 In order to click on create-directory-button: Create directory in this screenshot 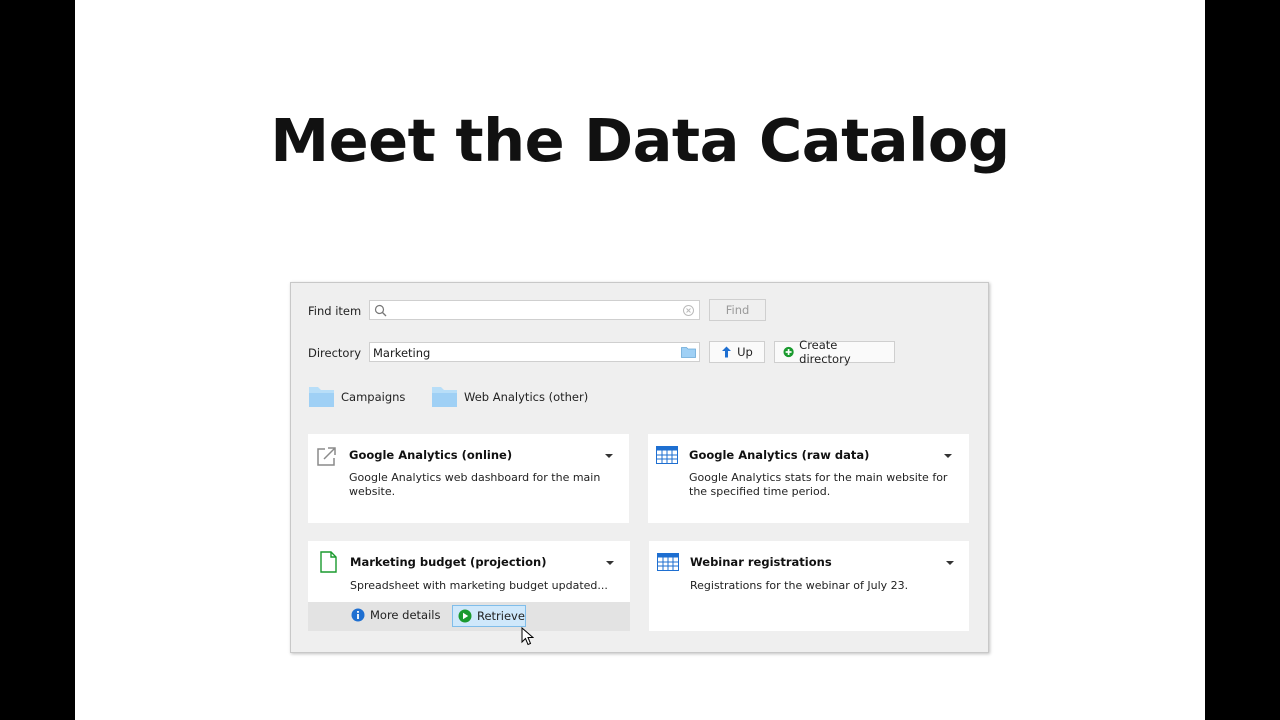, I will do `click(834, 352)`.